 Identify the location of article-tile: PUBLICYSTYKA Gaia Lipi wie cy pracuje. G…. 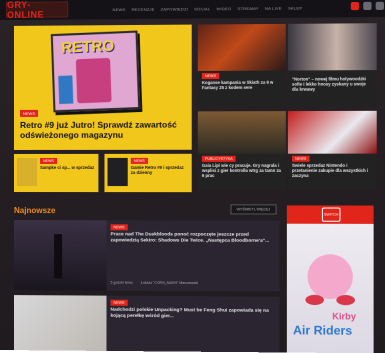
(242, 150).